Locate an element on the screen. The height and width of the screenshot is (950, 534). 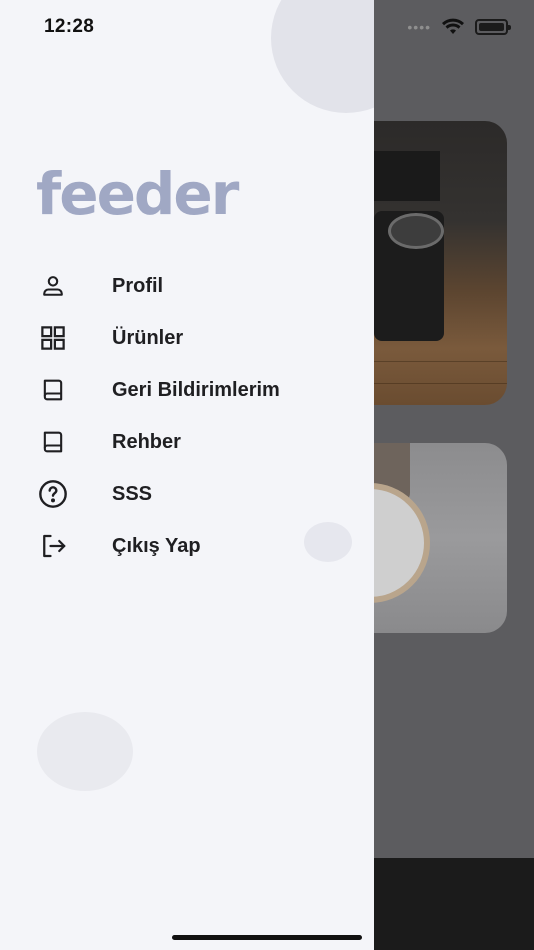
menu-item-label: Profil is located at coordinates (138, 285).